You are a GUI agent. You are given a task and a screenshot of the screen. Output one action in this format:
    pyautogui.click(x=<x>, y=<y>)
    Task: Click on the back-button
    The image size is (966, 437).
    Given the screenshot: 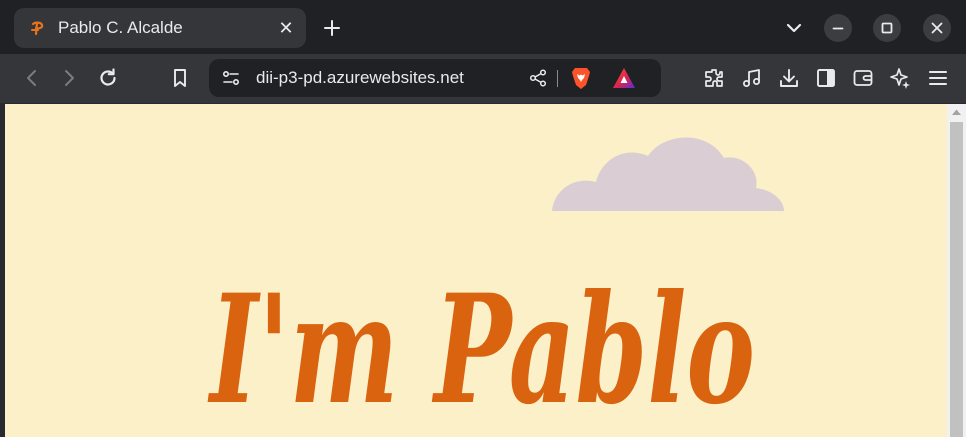 What is the action you would take?
    pyautogui.click(x=32, y=78)
    